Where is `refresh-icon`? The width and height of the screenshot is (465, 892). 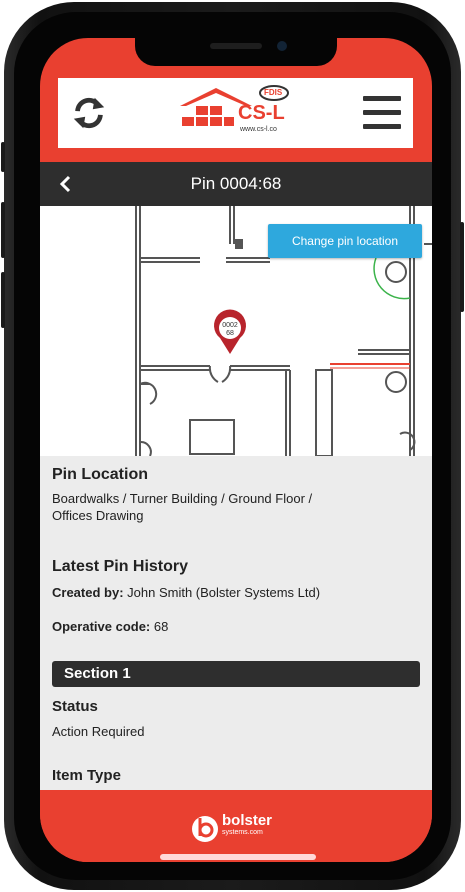
refresh-icon is located at coordinates (89, 113).